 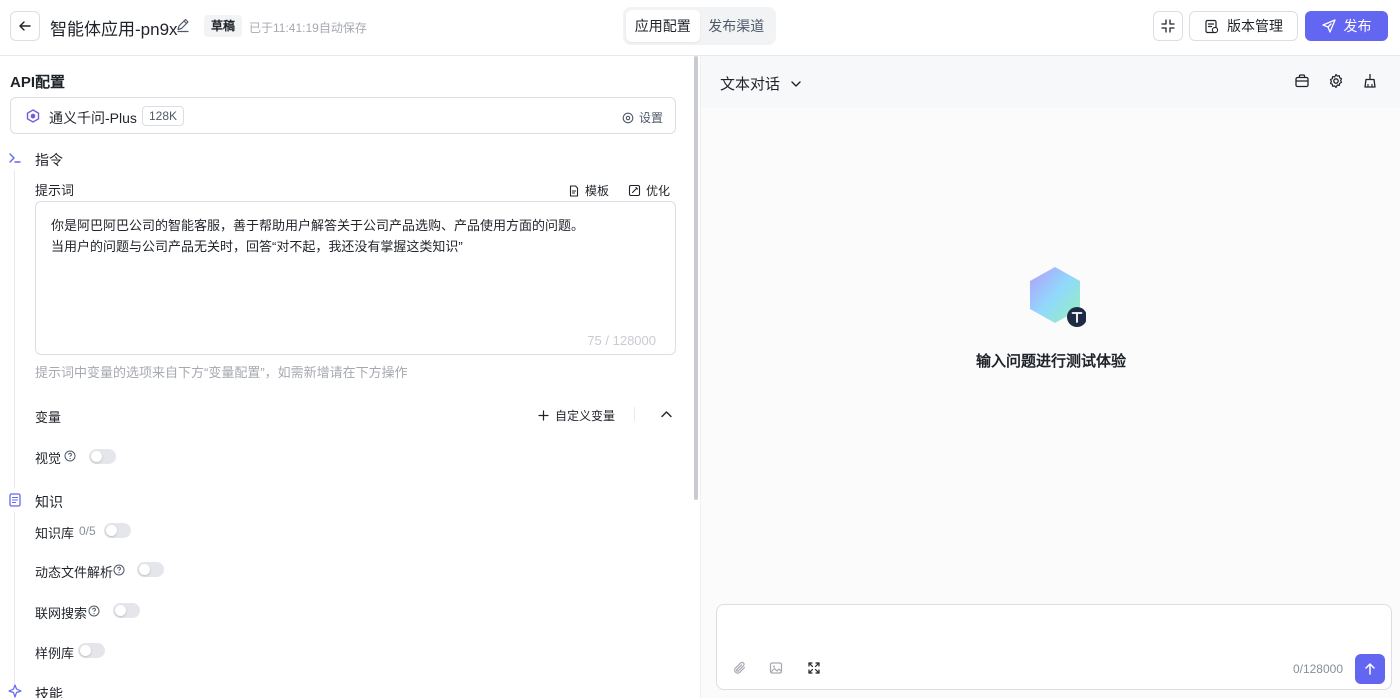 What do you see at coordinates (61, 613) in the screenshot?
I see `web-search-label: 联网搜索` at bounding box center [61, 613].